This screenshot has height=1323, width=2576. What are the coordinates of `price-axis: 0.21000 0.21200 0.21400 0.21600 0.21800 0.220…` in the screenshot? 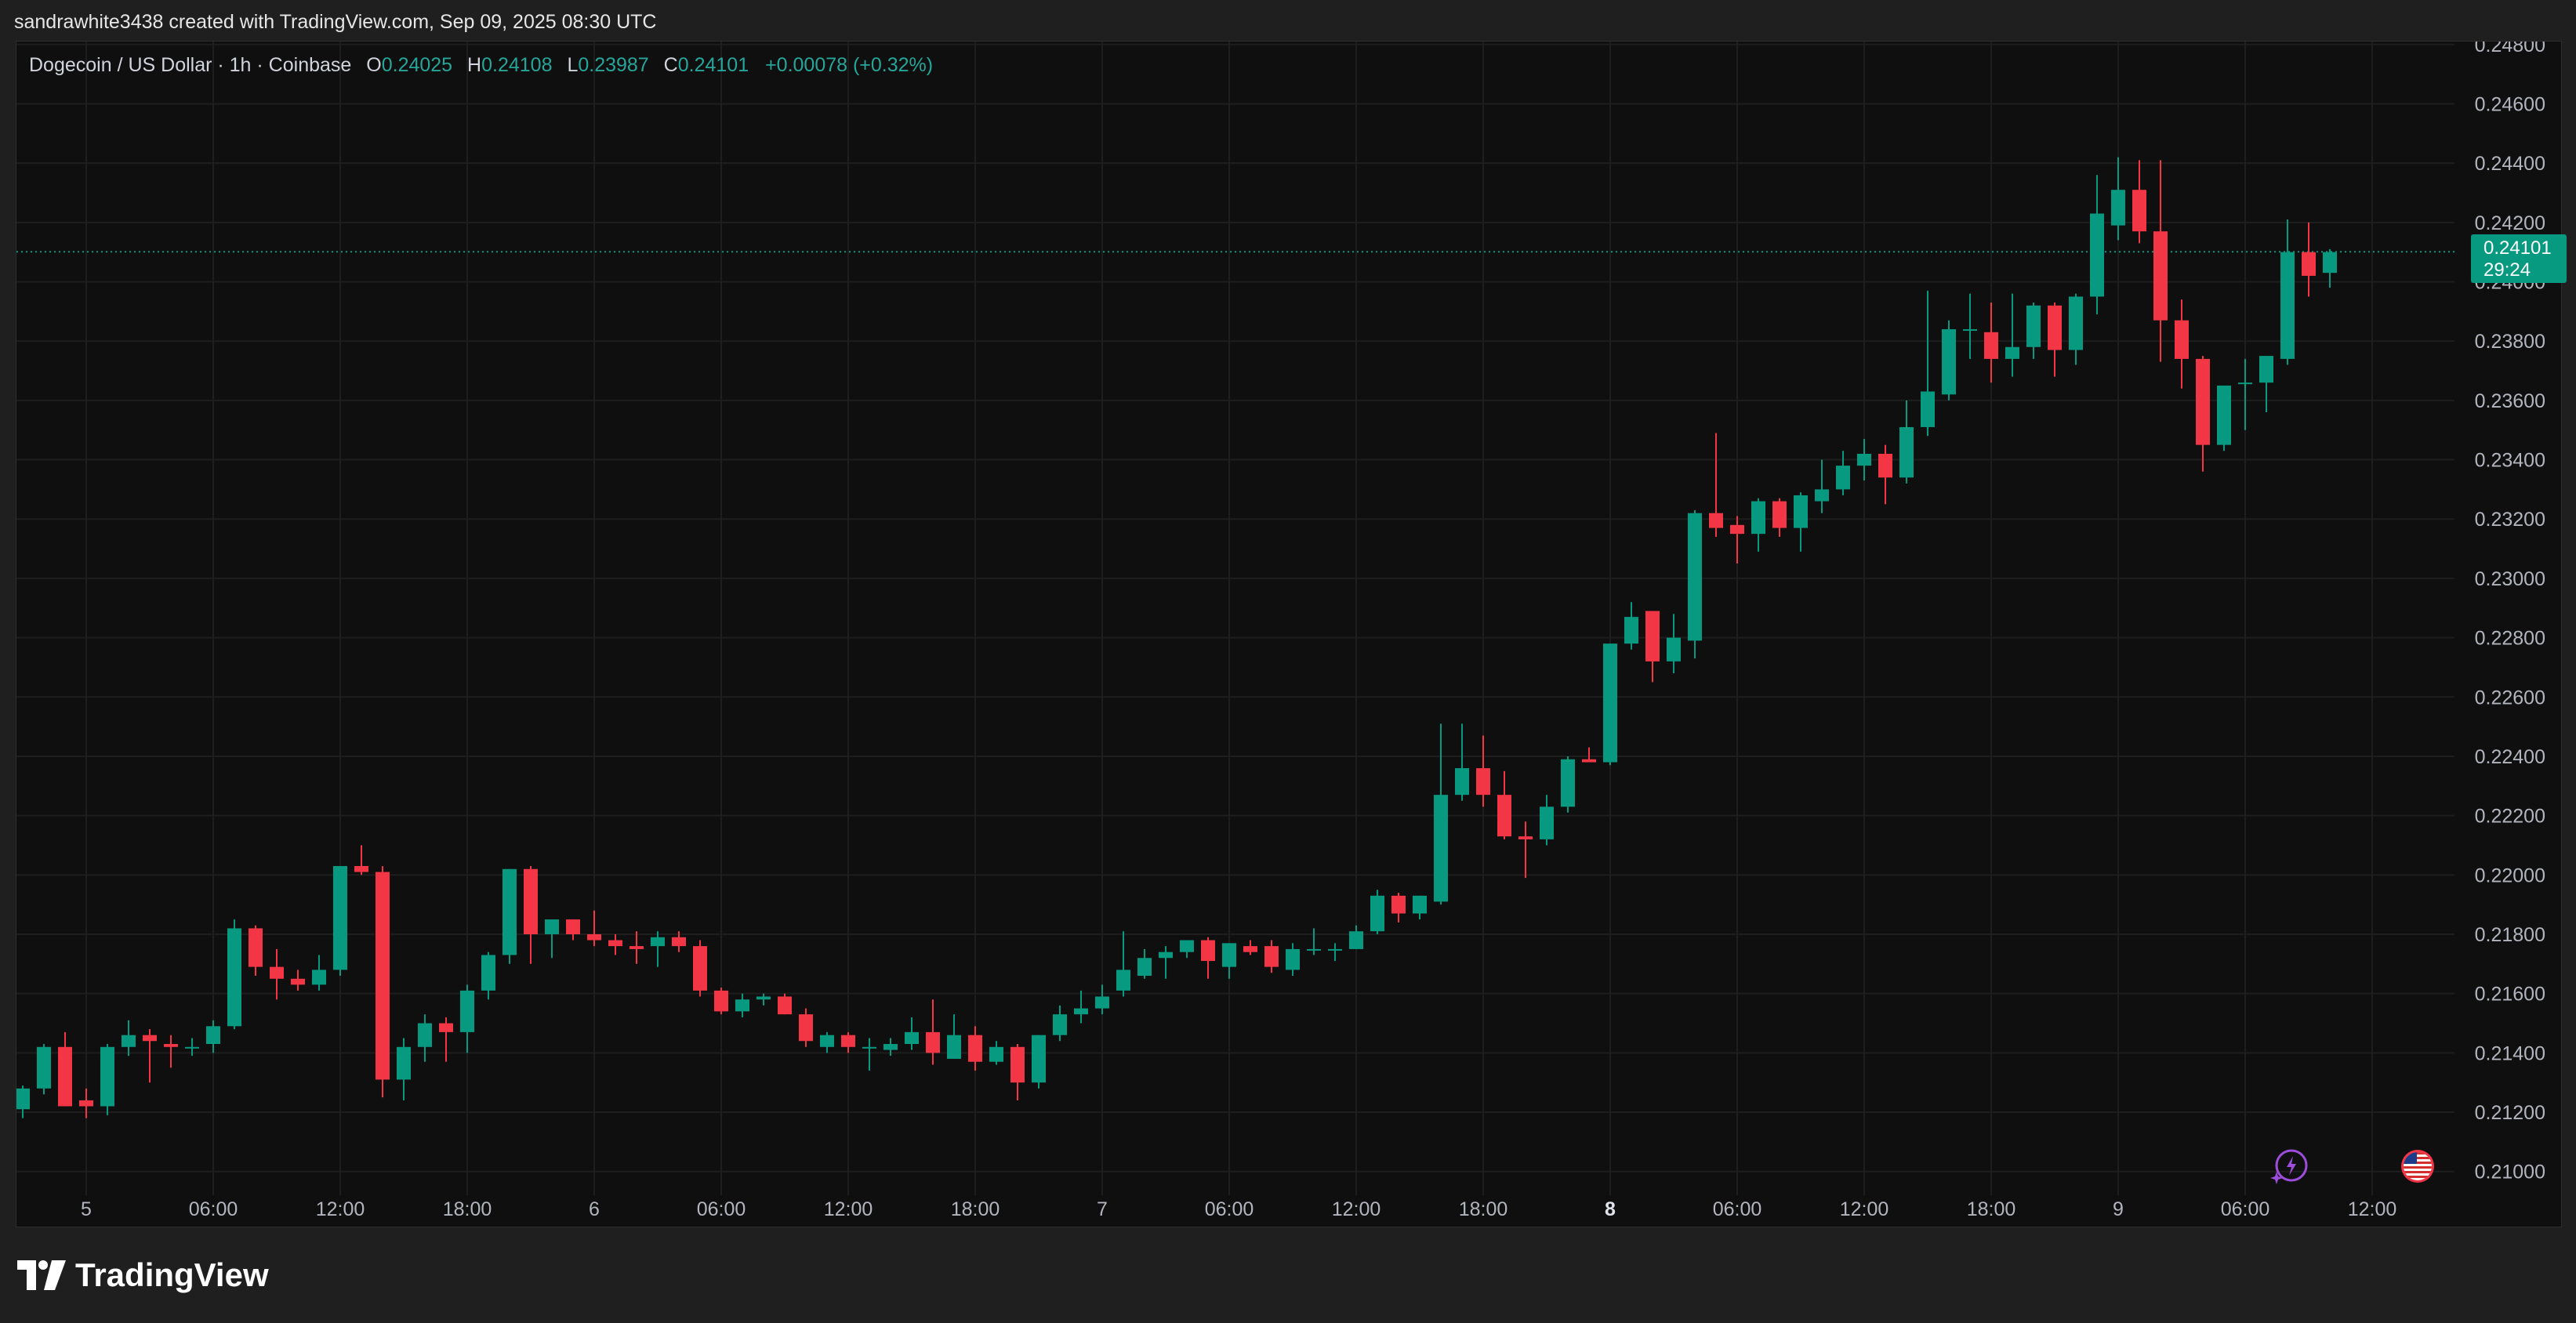 It's located at (2510, 612).